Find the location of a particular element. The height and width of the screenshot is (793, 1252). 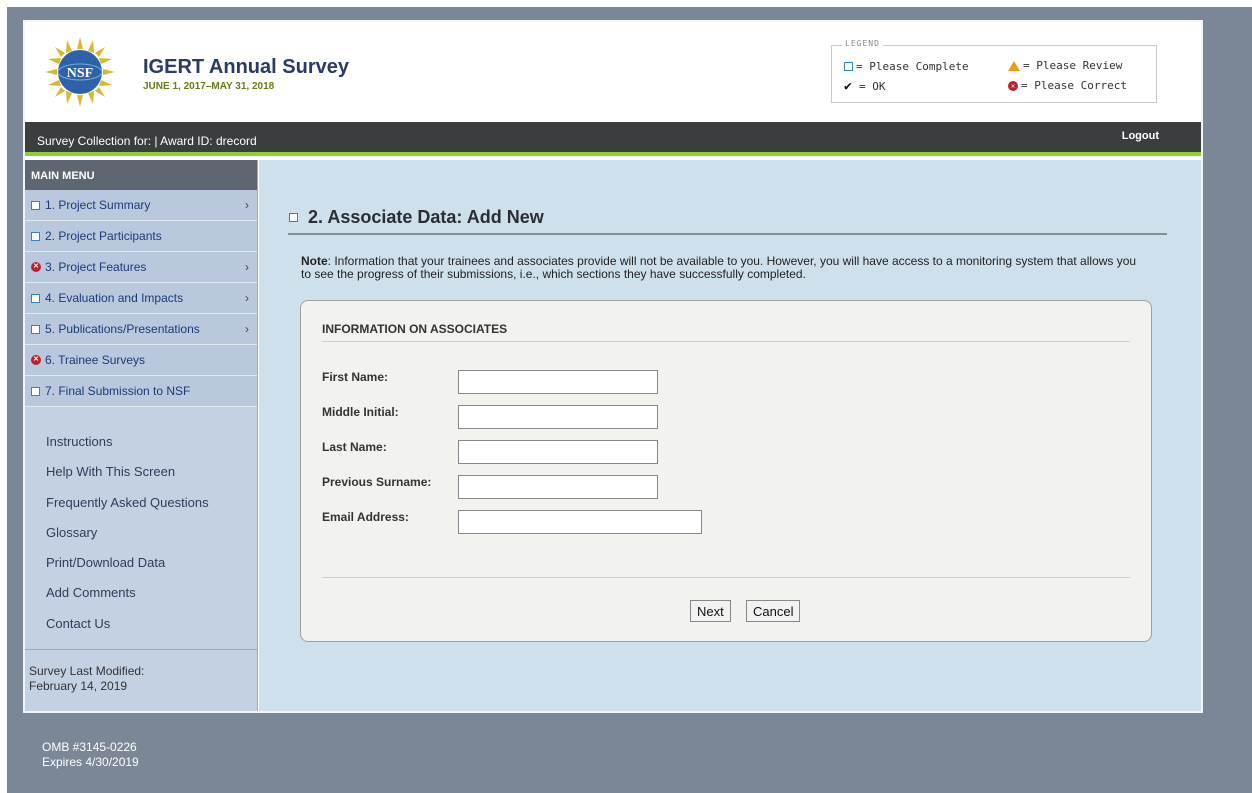

survey-period: JUNE 1, 2017–MAY 31, 2018 is located at coordinates (209, 86).